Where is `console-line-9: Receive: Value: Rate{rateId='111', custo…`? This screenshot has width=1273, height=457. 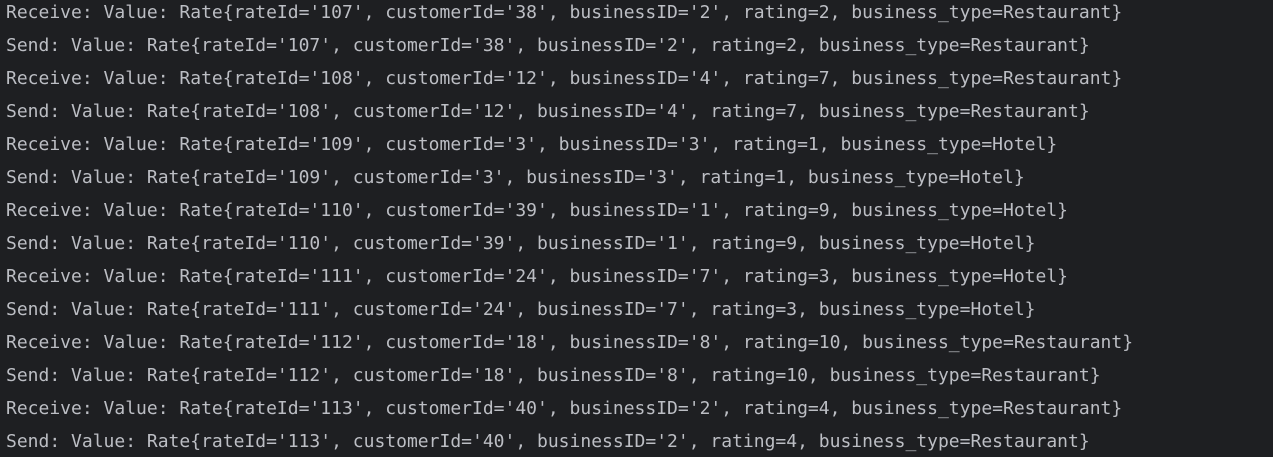 console-line-9: Receive: Value: Rate{rateId='111', custo… is located at coordinates (537, 276).